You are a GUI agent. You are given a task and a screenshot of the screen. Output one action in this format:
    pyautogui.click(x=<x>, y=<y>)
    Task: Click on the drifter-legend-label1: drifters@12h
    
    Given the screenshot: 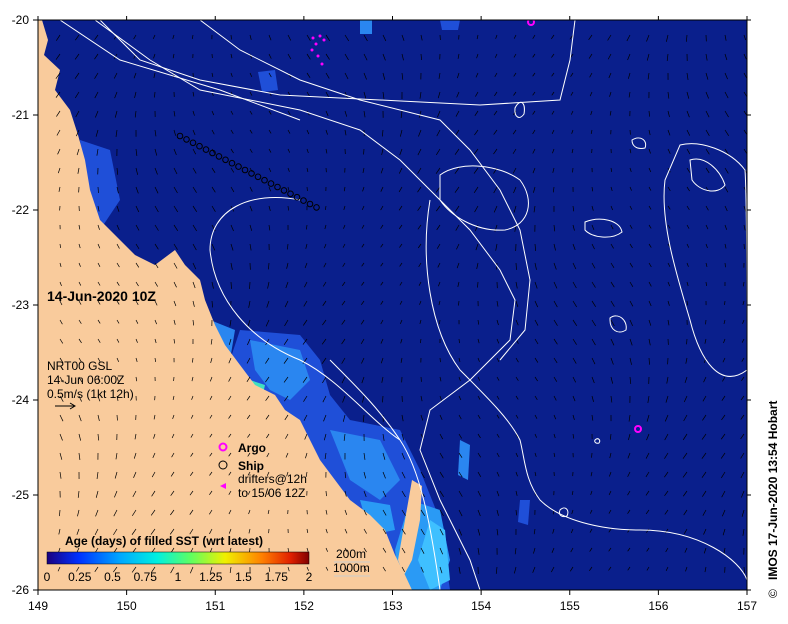 What is the action you would take?
    pyautogui.click(x=272, y=479)
    